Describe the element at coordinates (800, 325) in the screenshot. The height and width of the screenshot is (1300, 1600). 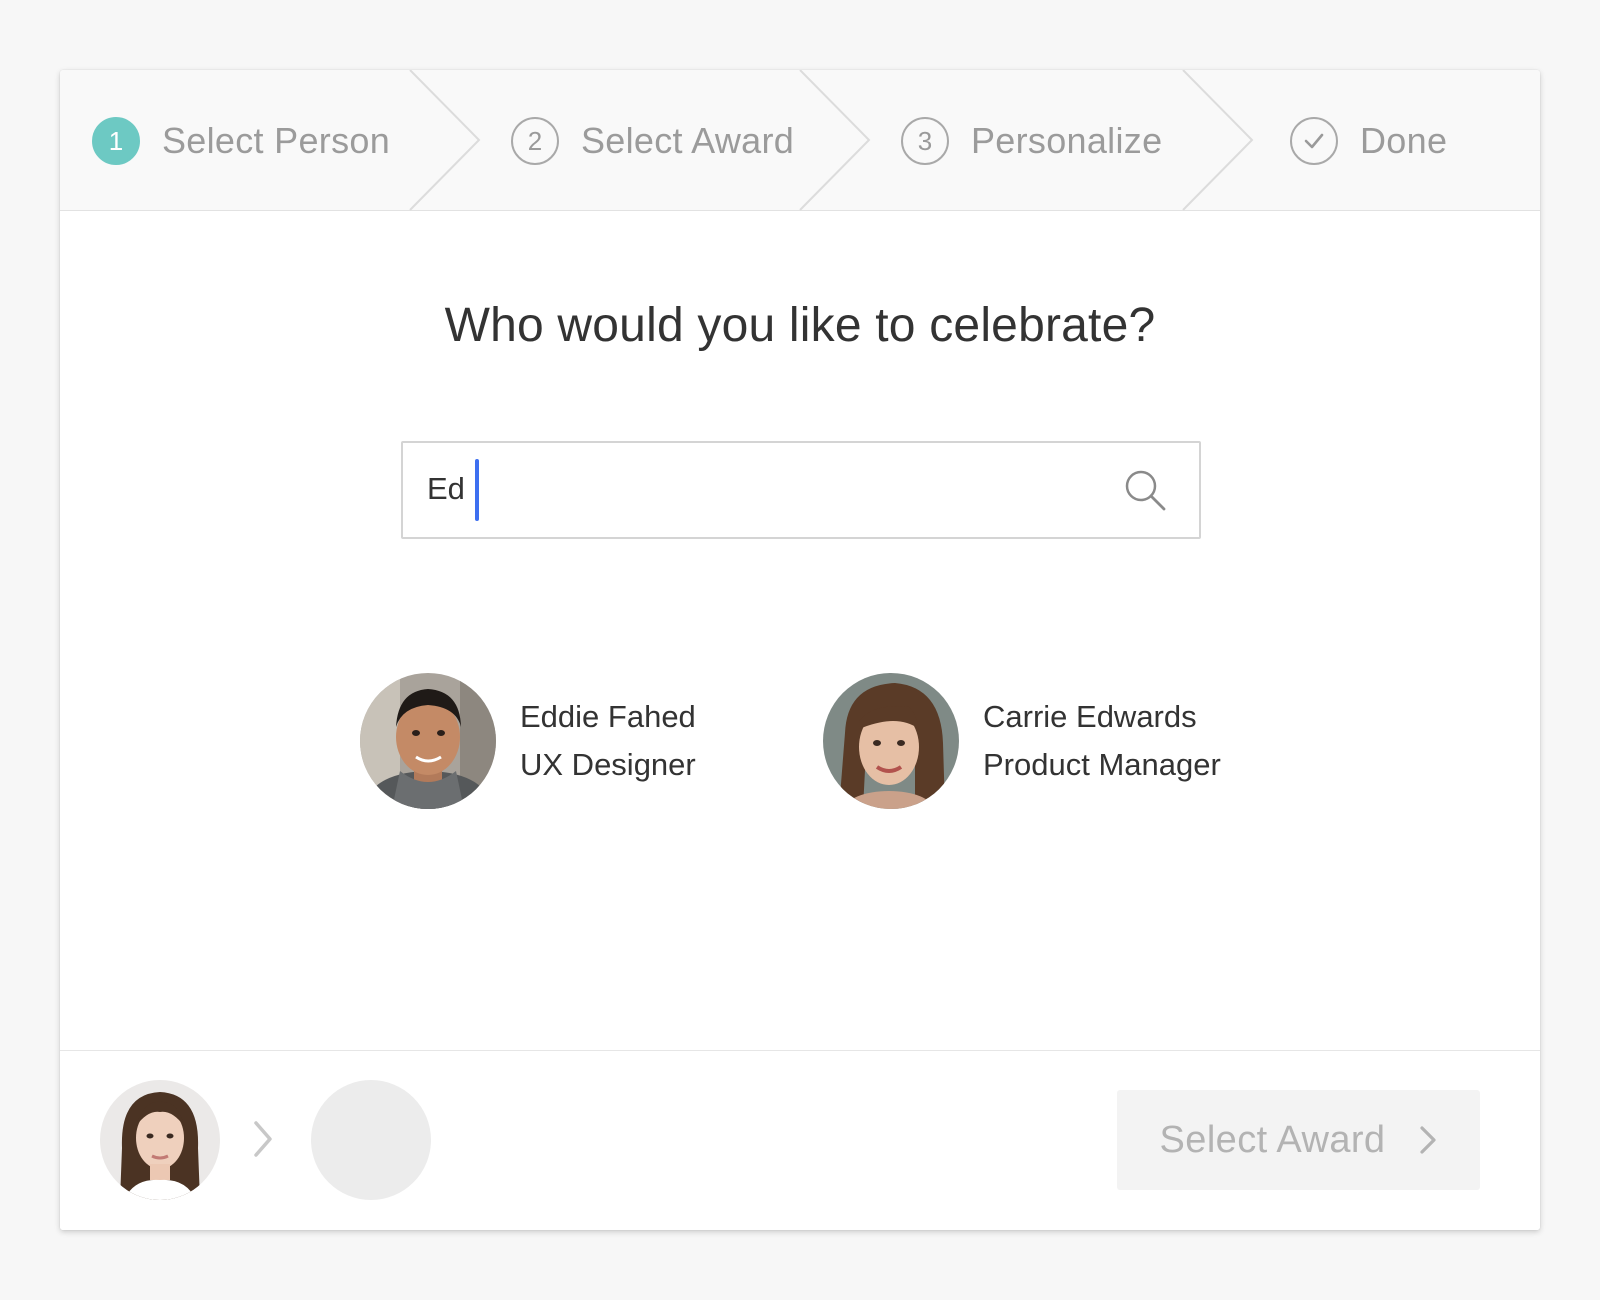
I see `page-title: Who would you like to celebrate?` at that location.